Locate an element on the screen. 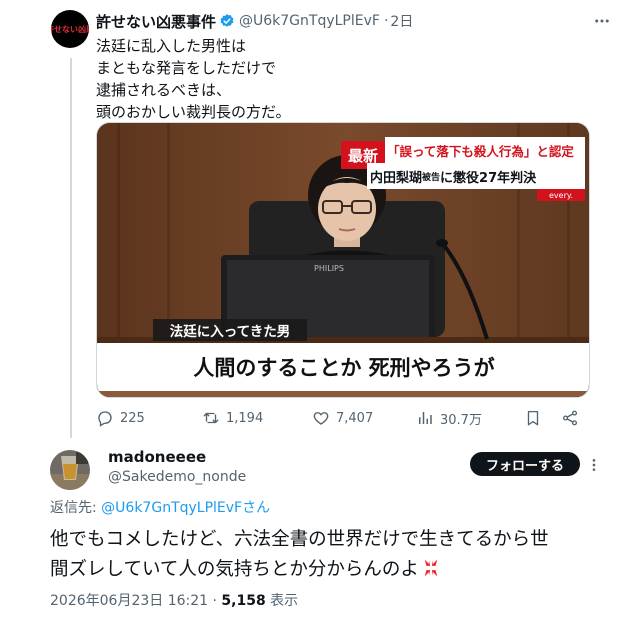  retweet-icon is located at coordinates (211, 418).